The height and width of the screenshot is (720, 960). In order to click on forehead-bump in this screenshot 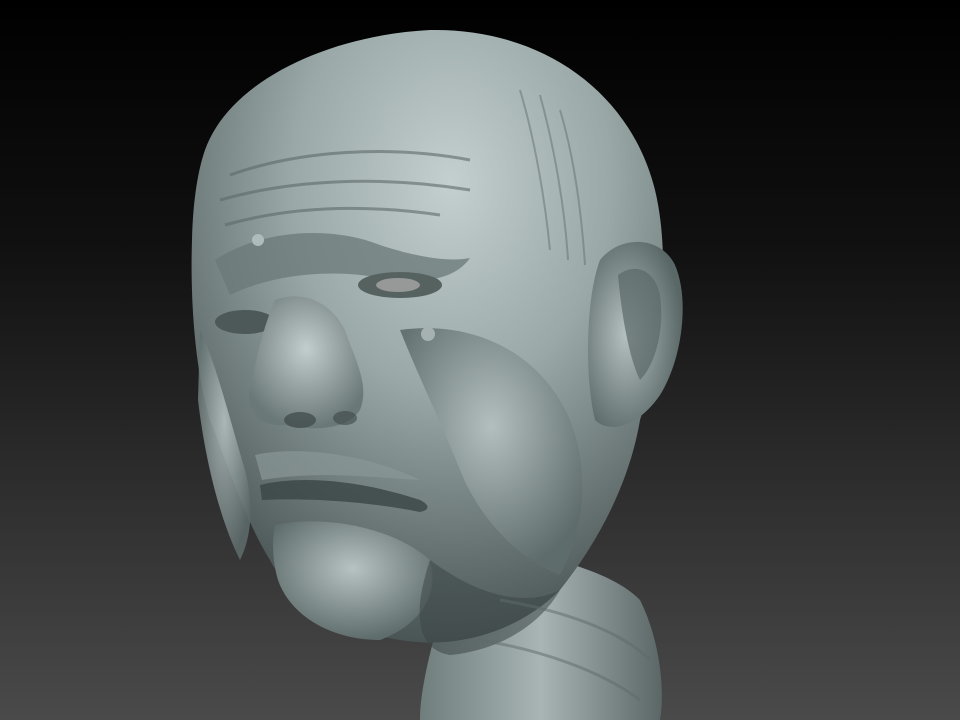, I will do `click(258, 240)`.